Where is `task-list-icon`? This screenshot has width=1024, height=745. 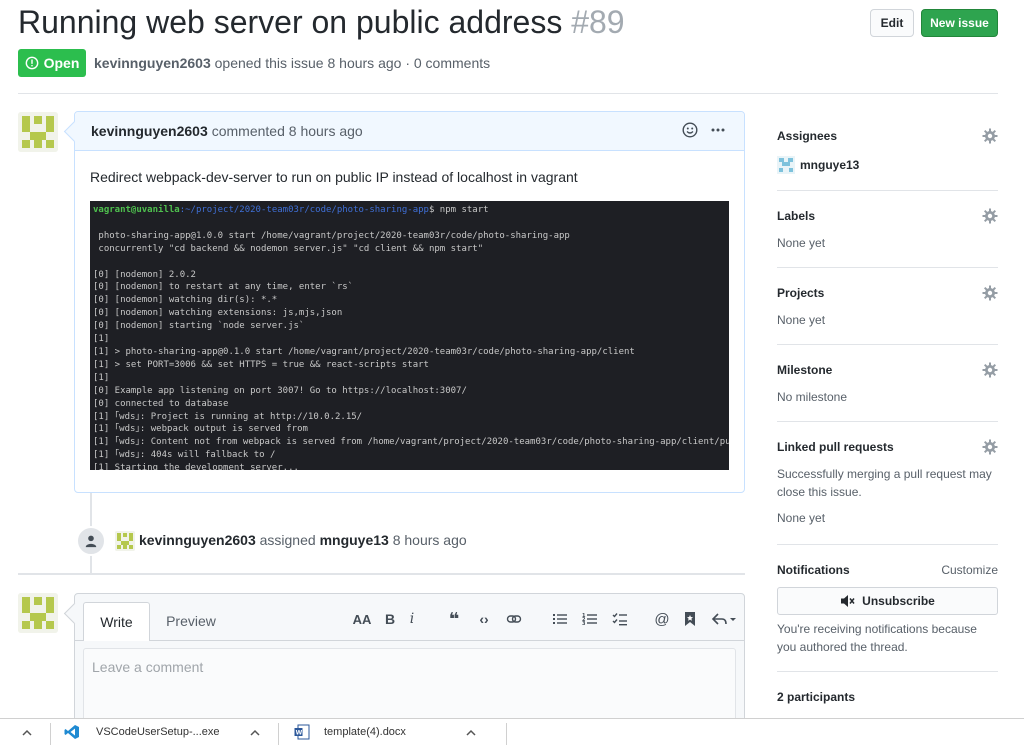 task-list-icon is located at coordinates (620, 619).